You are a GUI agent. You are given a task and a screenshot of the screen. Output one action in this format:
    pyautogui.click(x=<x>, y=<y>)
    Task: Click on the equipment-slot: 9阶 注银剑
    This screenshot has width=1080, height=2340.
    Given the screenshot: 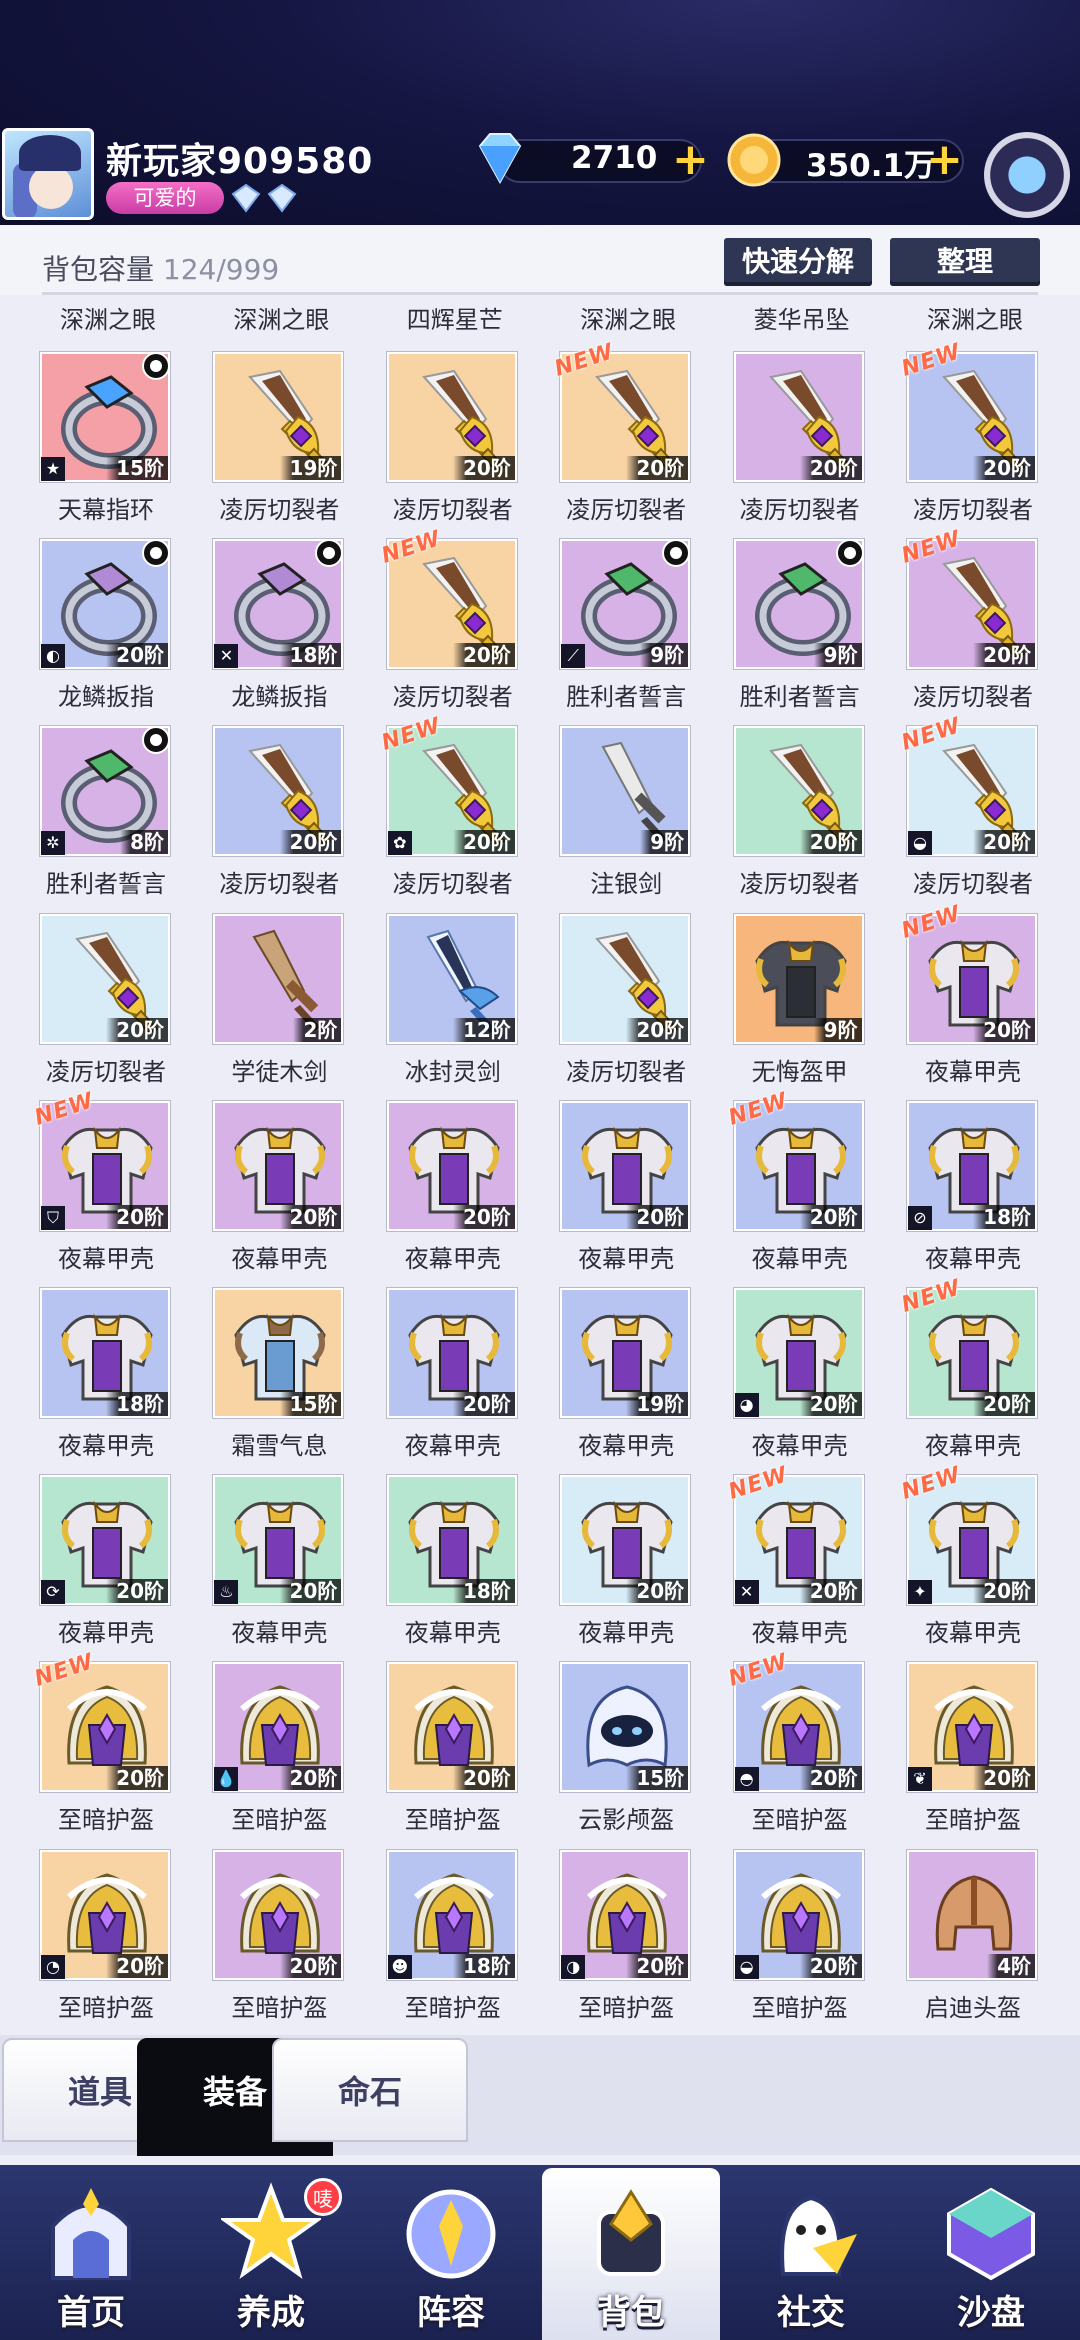 What is the action you would take?
    pyautogui.click(x=642, y=817)
    